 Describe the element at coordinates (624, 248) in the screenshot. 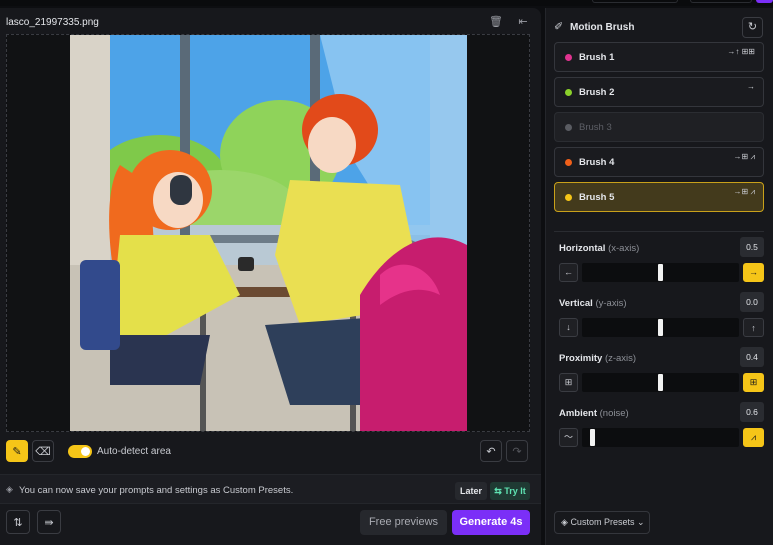

I see `axis-sub: (x-axis)` at that location.